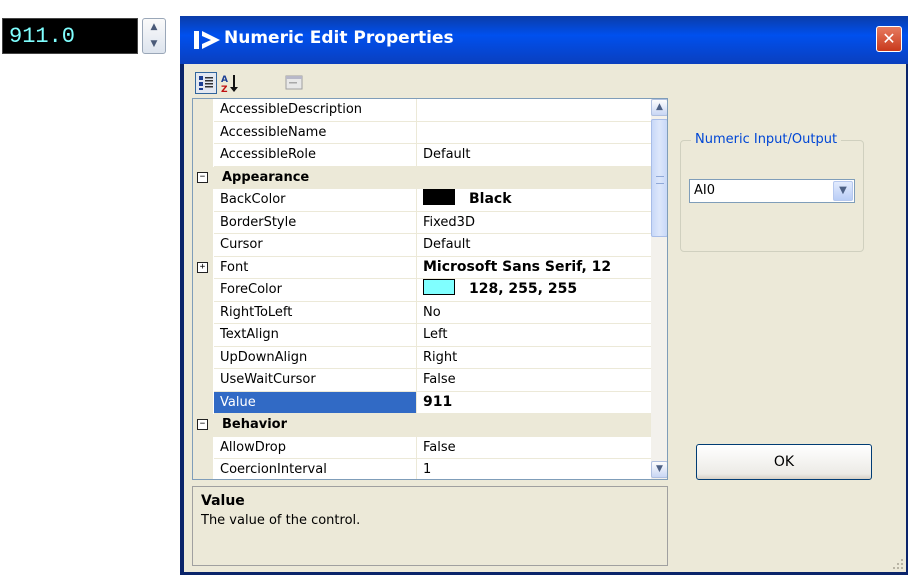 The height and width of the screenshot is (575, 908). I want to click on property-row: ForeColor 128, 255, 255, so click(422, 290).